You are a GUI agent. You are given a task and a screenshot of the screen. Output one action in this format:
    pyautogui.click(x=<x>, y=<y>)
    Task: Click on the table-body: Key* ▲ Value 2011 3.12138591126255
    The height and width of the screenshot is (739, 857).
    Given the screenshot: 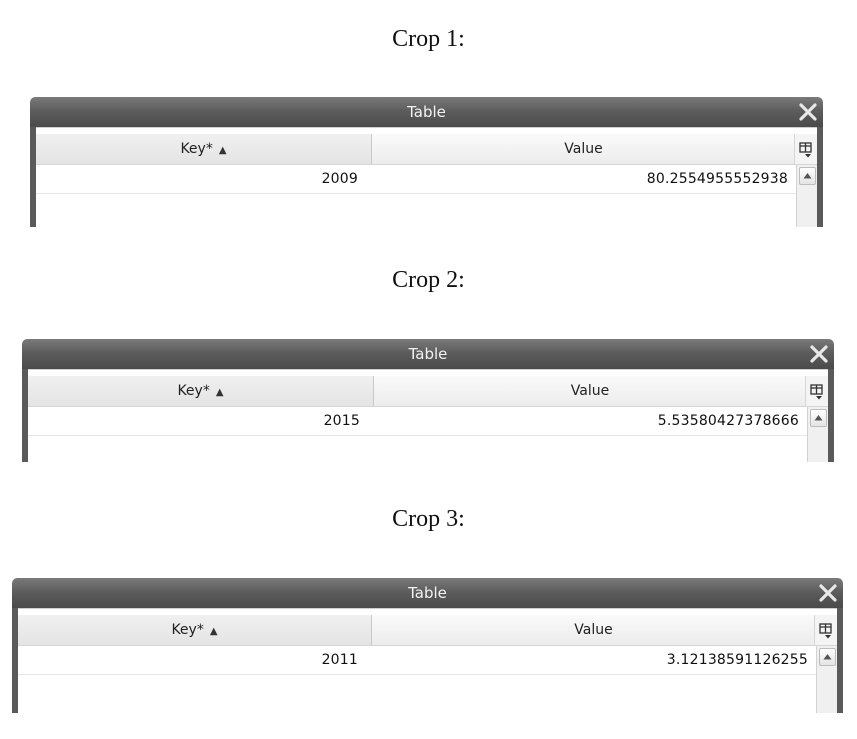 What is the action you would take?
    pyautogui.click(x=427, y=660)
    